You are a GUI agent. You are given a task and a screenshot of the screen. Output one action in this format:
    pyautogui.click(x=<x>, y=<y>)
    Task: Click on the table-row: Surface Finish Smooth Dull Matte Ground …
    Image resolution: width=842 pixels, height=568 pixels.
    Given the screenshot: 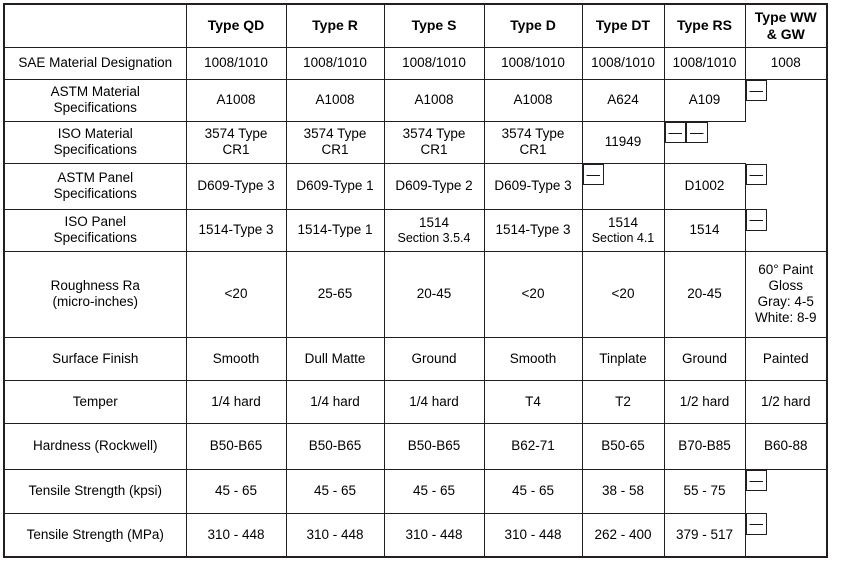 What is the action you would take?
    pyautogui.click(x=415, y=358)
    